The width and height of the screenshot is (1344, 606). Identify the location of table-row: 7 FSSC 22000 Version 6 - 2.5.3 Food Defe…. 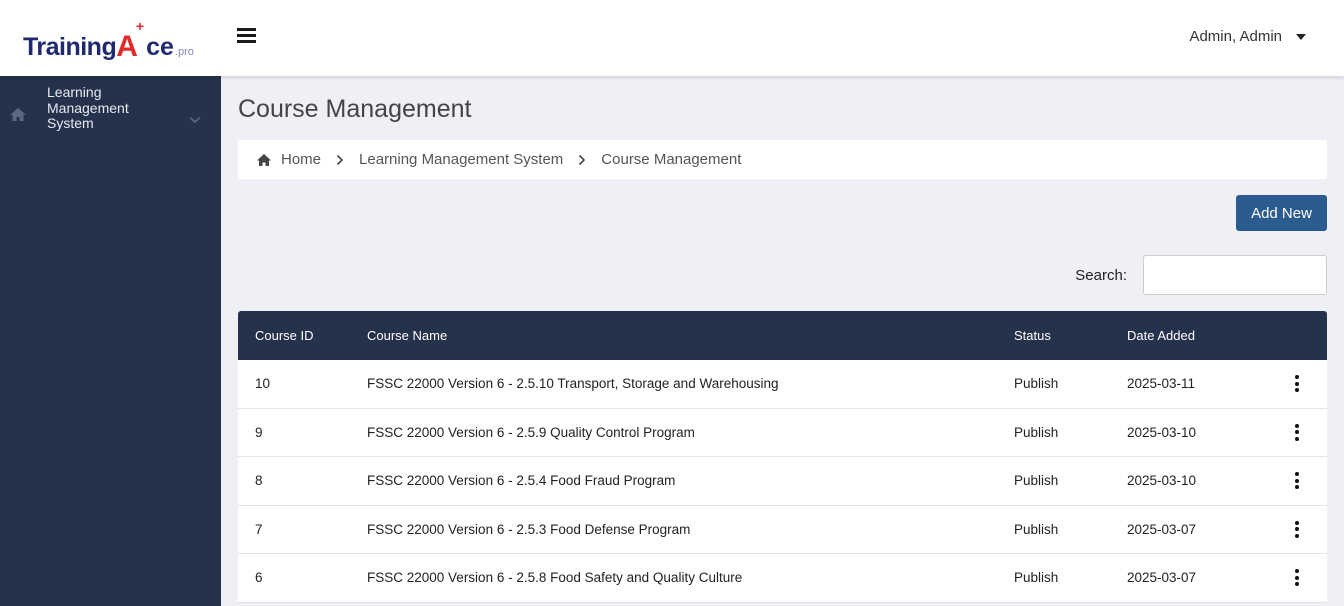
(782, 529).